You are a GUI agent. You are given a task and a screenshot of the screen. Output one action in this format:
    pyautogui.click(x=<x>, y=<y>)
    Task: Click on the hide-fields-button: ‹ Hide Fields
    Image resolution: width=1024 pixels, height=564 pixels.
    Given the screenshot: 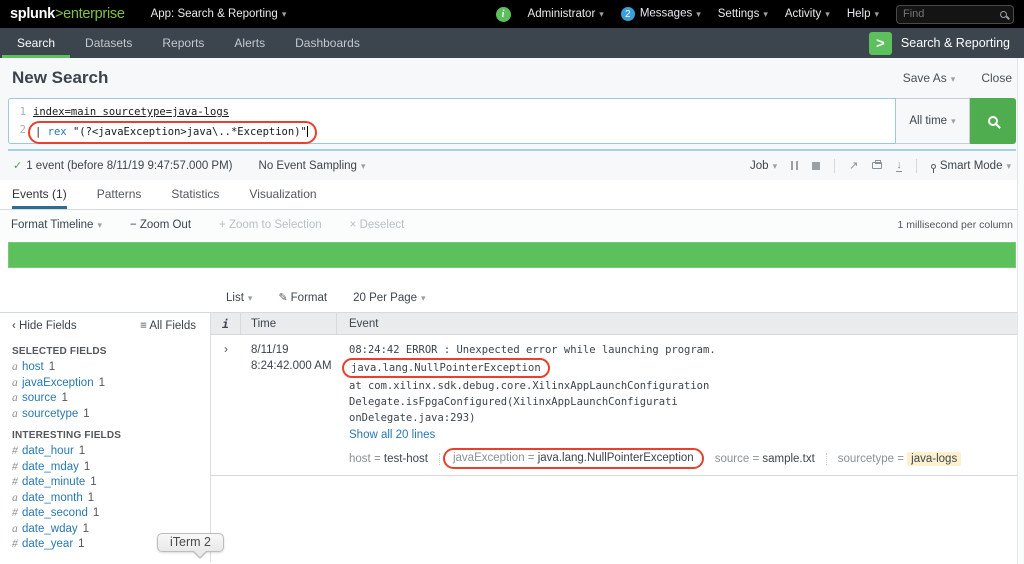 What is the action you would take?
    pyautogui.click(x=44, y=326)
    